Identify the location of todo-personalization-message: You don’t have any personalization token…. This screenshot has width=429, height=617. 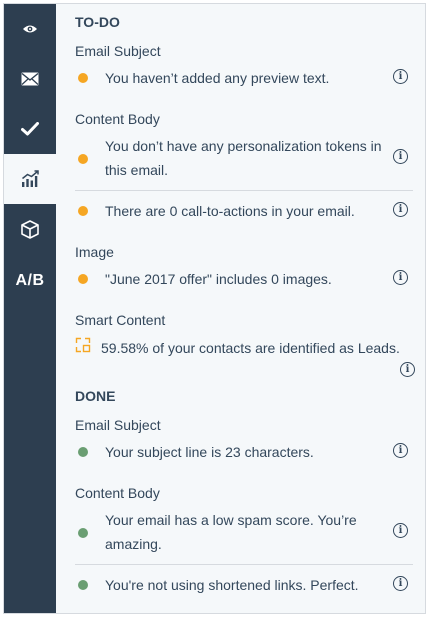
(243, 158).